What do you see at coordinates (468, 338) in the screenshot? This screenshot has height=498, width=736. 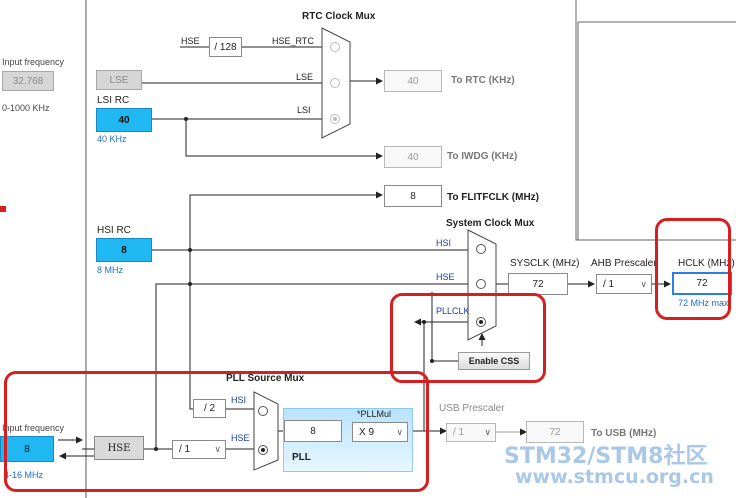 I see `pllclk-highlight-ring` at bounding box center [468, 338].